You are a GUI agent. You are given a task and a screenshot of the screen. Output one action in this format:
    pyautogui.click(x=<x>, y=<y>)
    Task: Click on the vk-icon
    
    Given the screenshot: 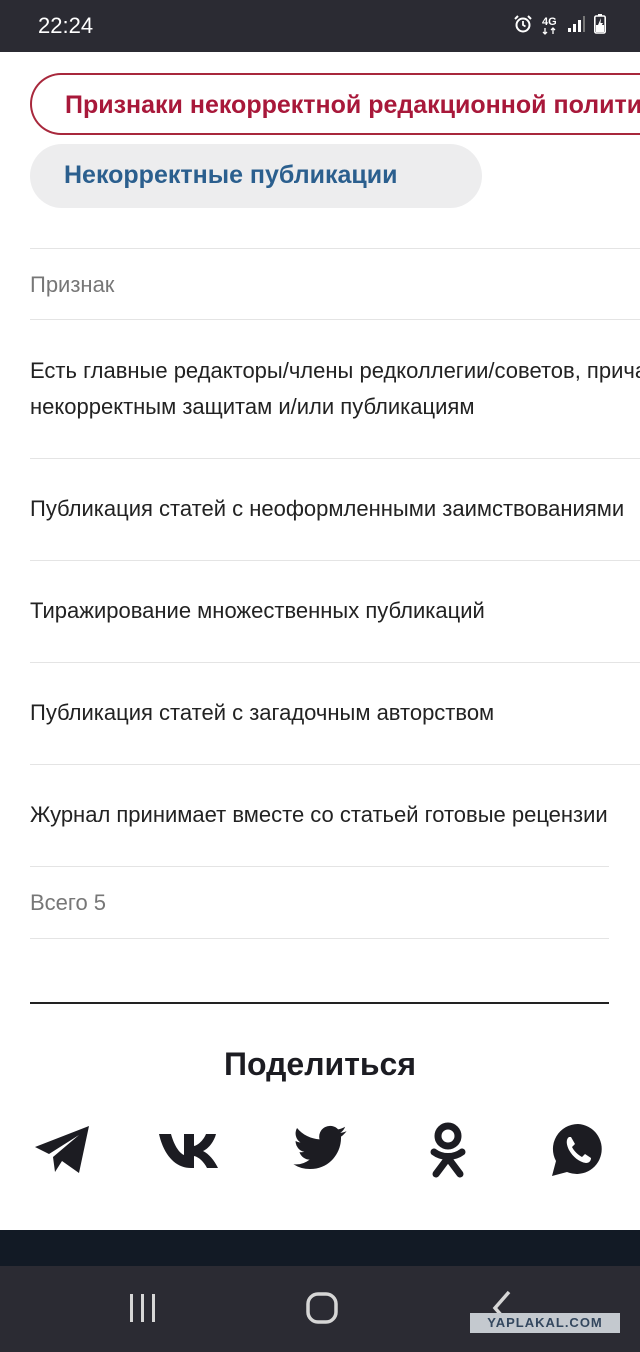 What is the action you would take?
    pyautogui.click(x=190, y=1152)
    